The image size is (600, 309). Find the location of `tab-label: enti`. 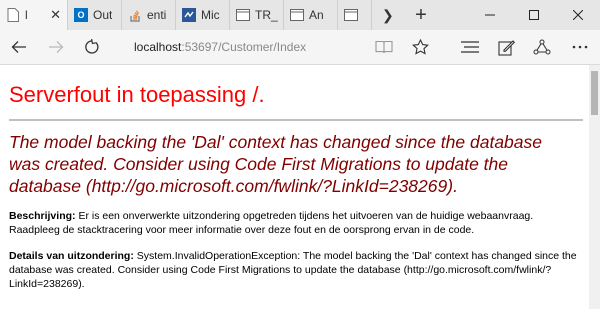

tab-label: enti is located at coordinates (157, 15).